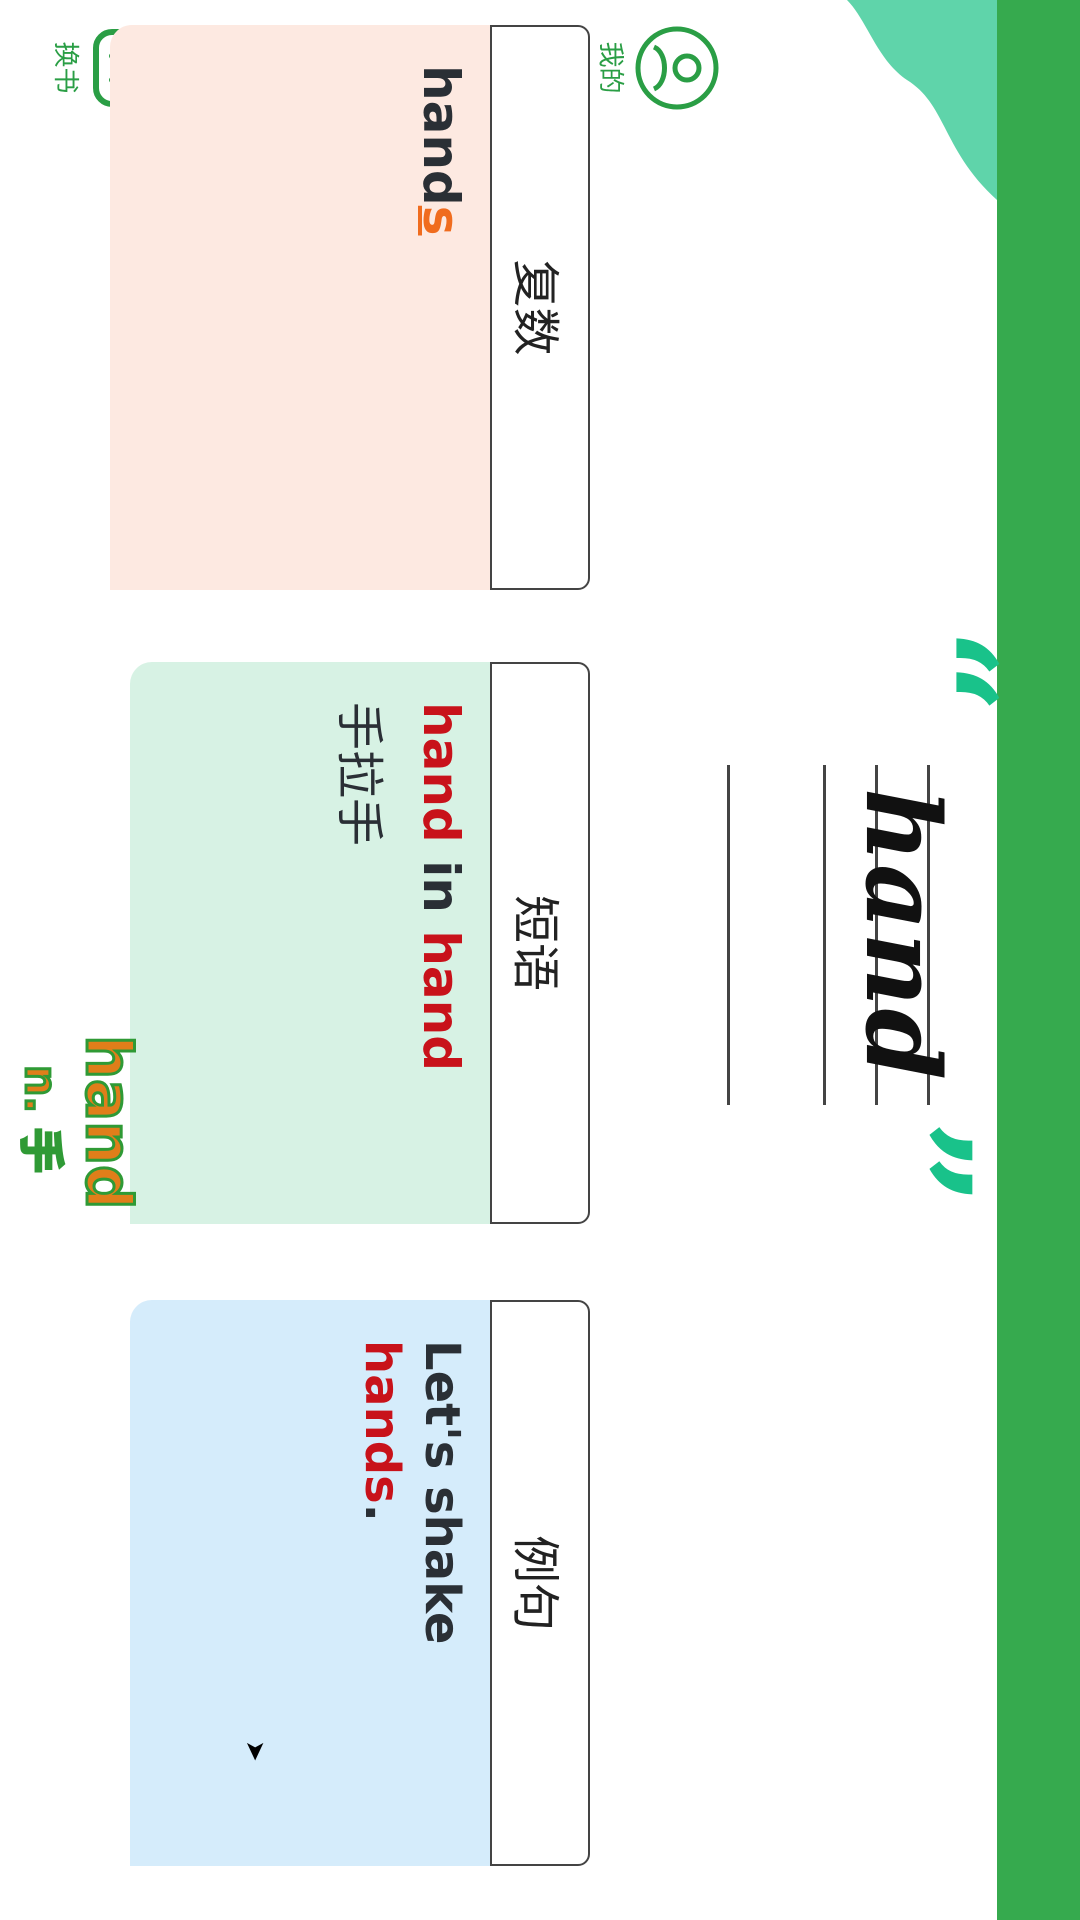  I want to click on card-header-example: 例句, so click(540, 1583).